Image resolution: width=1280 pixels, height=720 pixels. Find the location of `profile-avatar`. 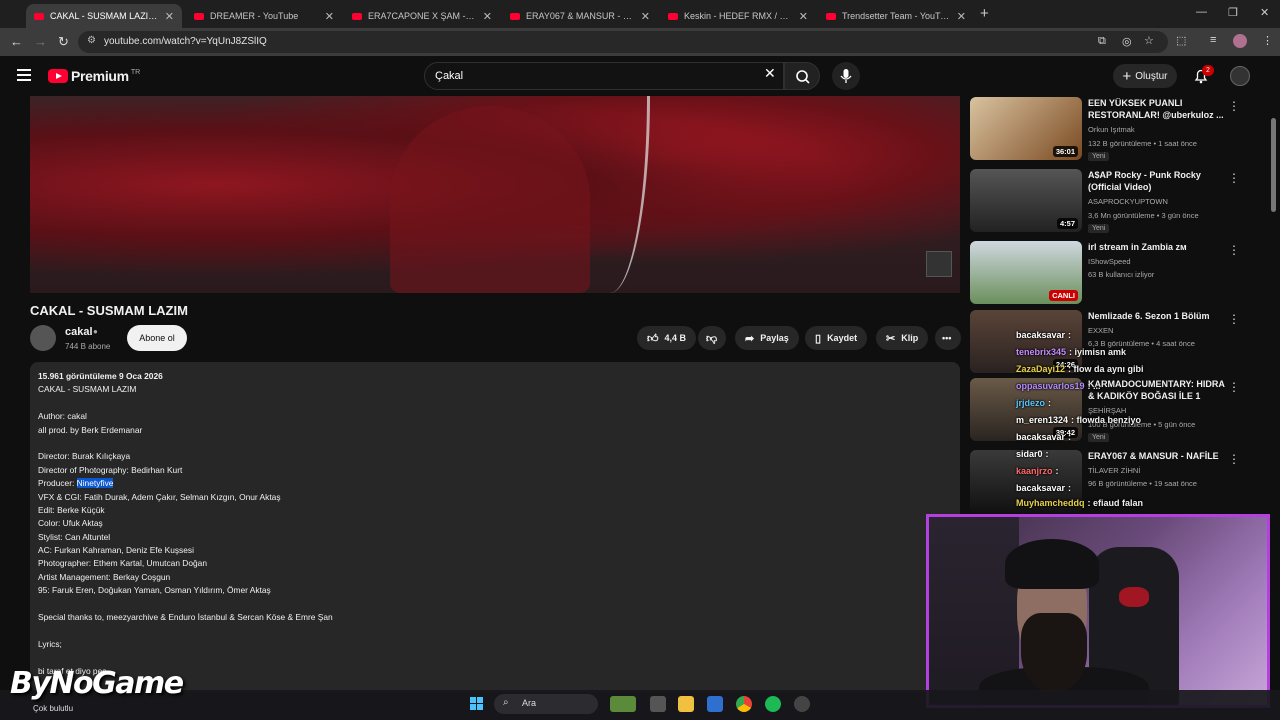

profile-avatar is located at coordinates (1240, 41).